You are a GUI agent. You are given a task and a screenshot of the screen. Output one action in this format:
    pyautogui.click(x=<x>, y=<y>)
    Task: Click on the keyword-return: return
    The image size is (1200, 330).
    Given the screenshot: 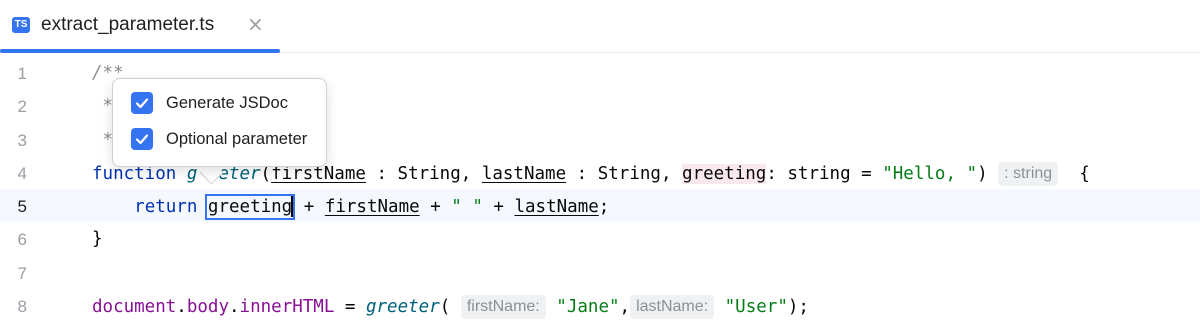 What is the action you would take?
    pyautogui.click(x=166, y=207)
    